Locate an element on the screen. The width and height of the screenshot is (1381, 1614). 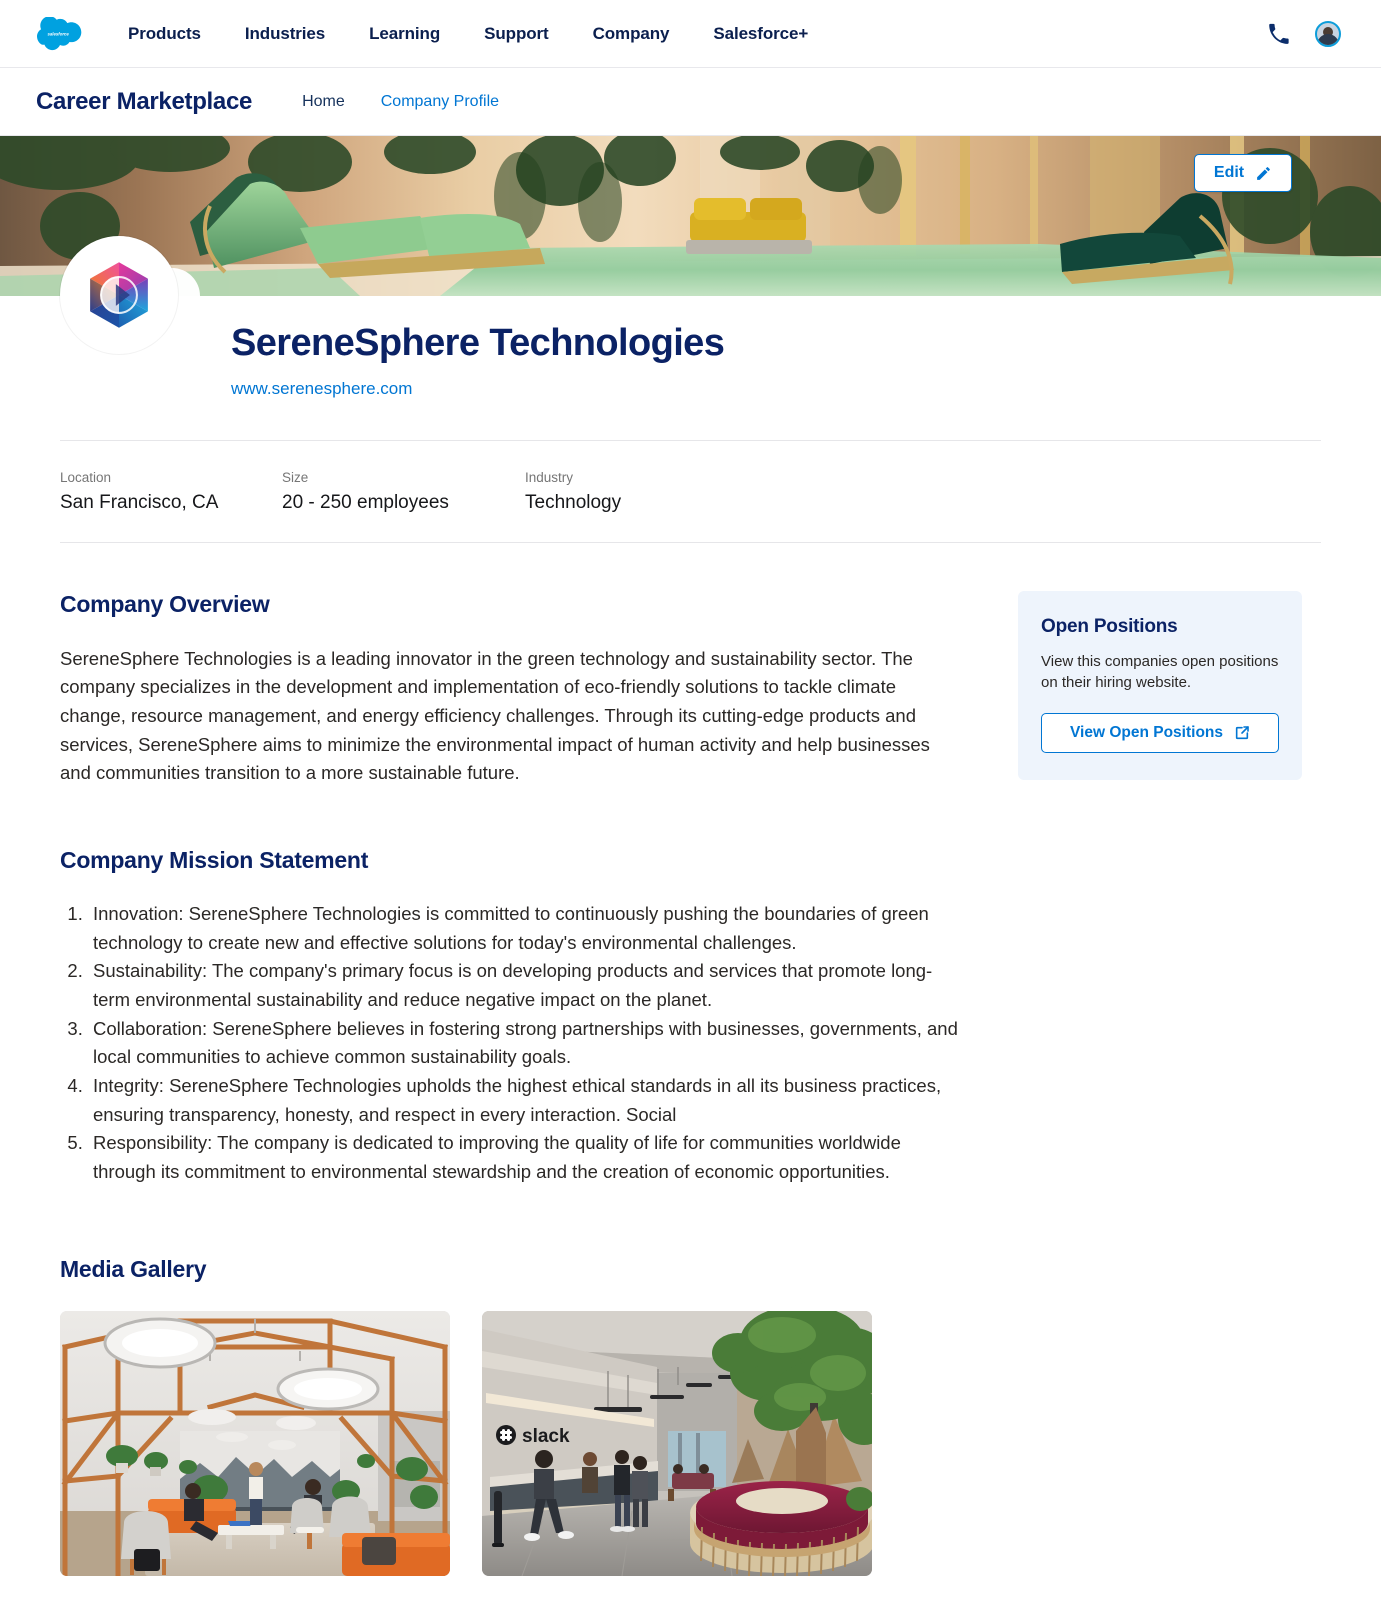
meta-location: Location San Francisco, CA is located at coordinates (171, 492).